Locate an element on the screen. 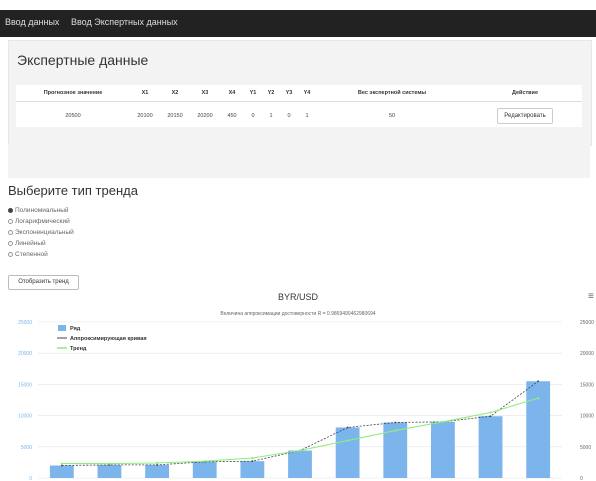 This screenshot has height=481, width=596. col-y1-header: Y1 is located at coordinates (253, 93).